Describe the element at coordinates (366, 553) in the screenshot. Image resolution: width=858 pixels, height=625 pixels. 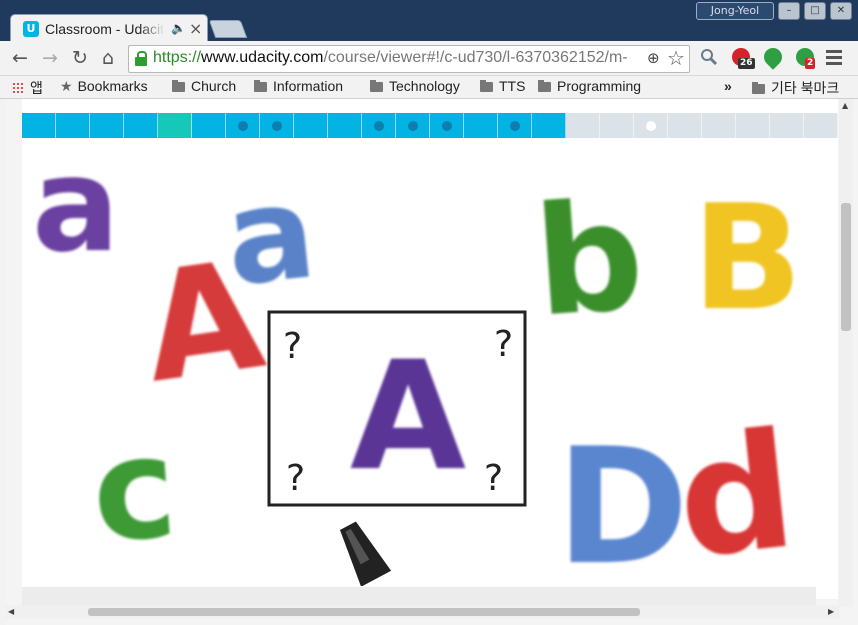
I see `pen-tip` at that location.